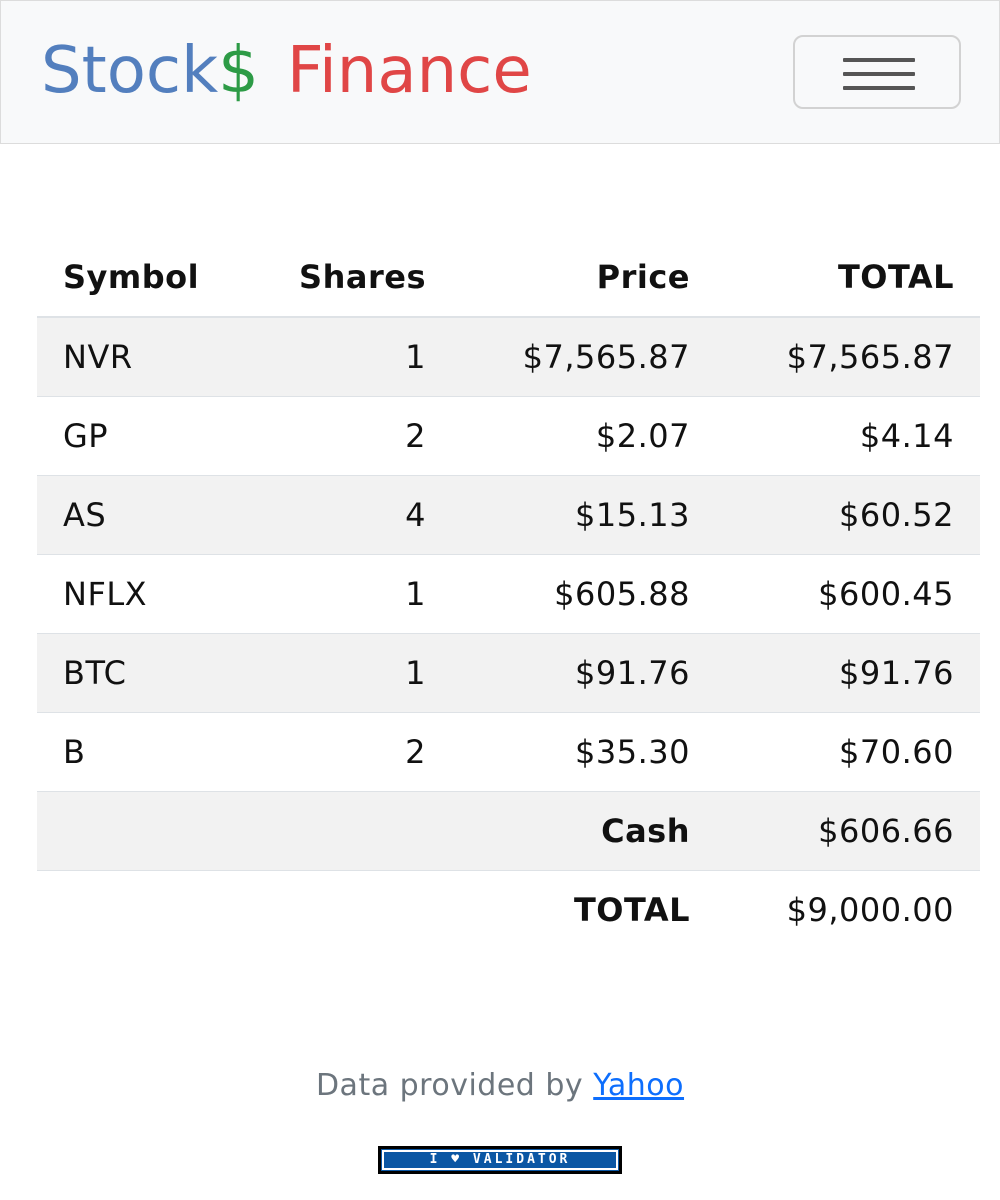  What do you see at coordinates (584, 278) in the screenshot?
I see `header-price: Price` at bounding box center [584, 278].